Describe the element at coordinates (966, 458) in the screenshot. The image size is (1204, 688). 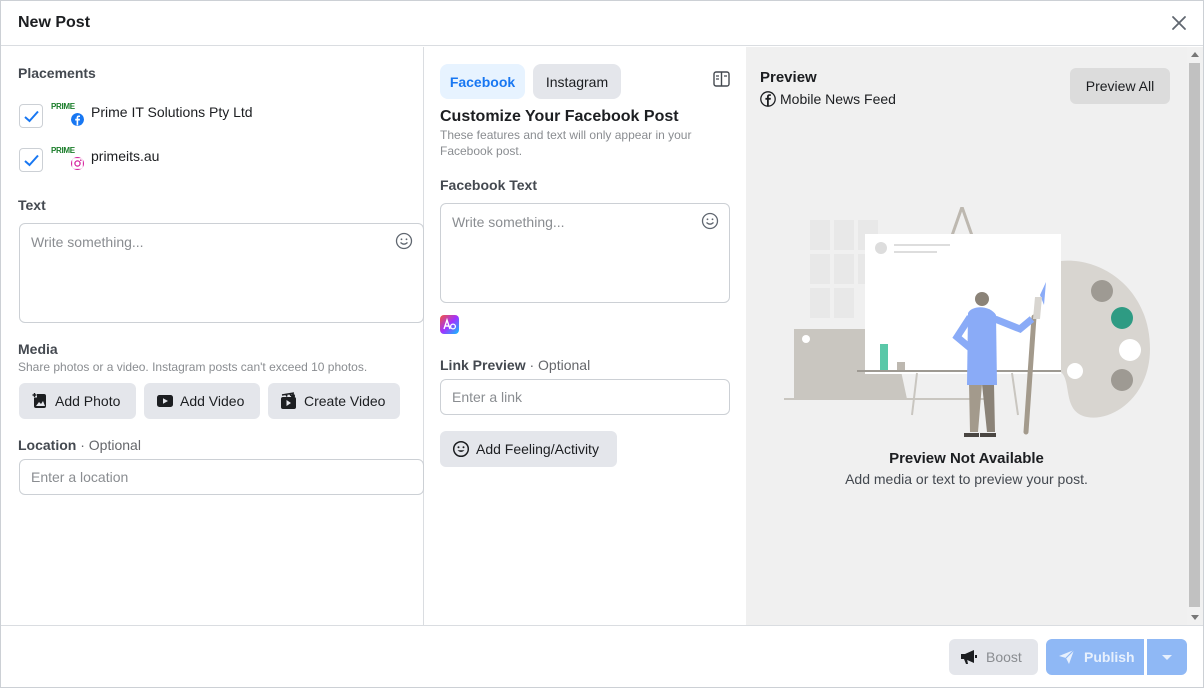
I see `preview-unavailable-title: Preview Not Available` at that location.